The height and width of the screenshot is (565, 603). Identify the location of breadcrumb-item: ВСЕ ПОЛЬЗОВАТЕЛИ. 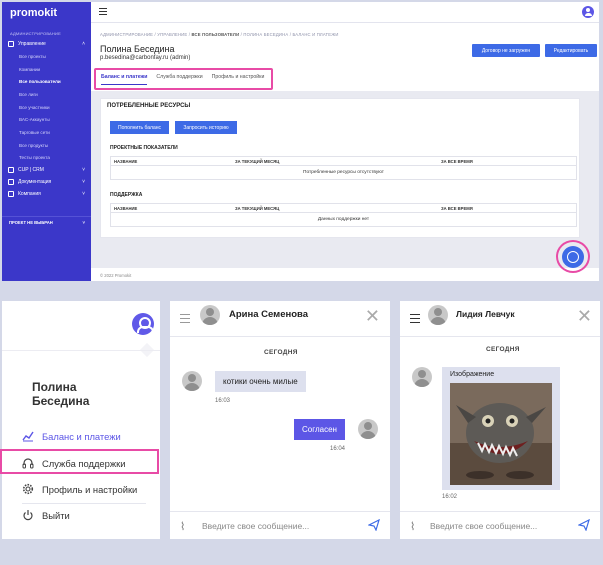
(215, 34).